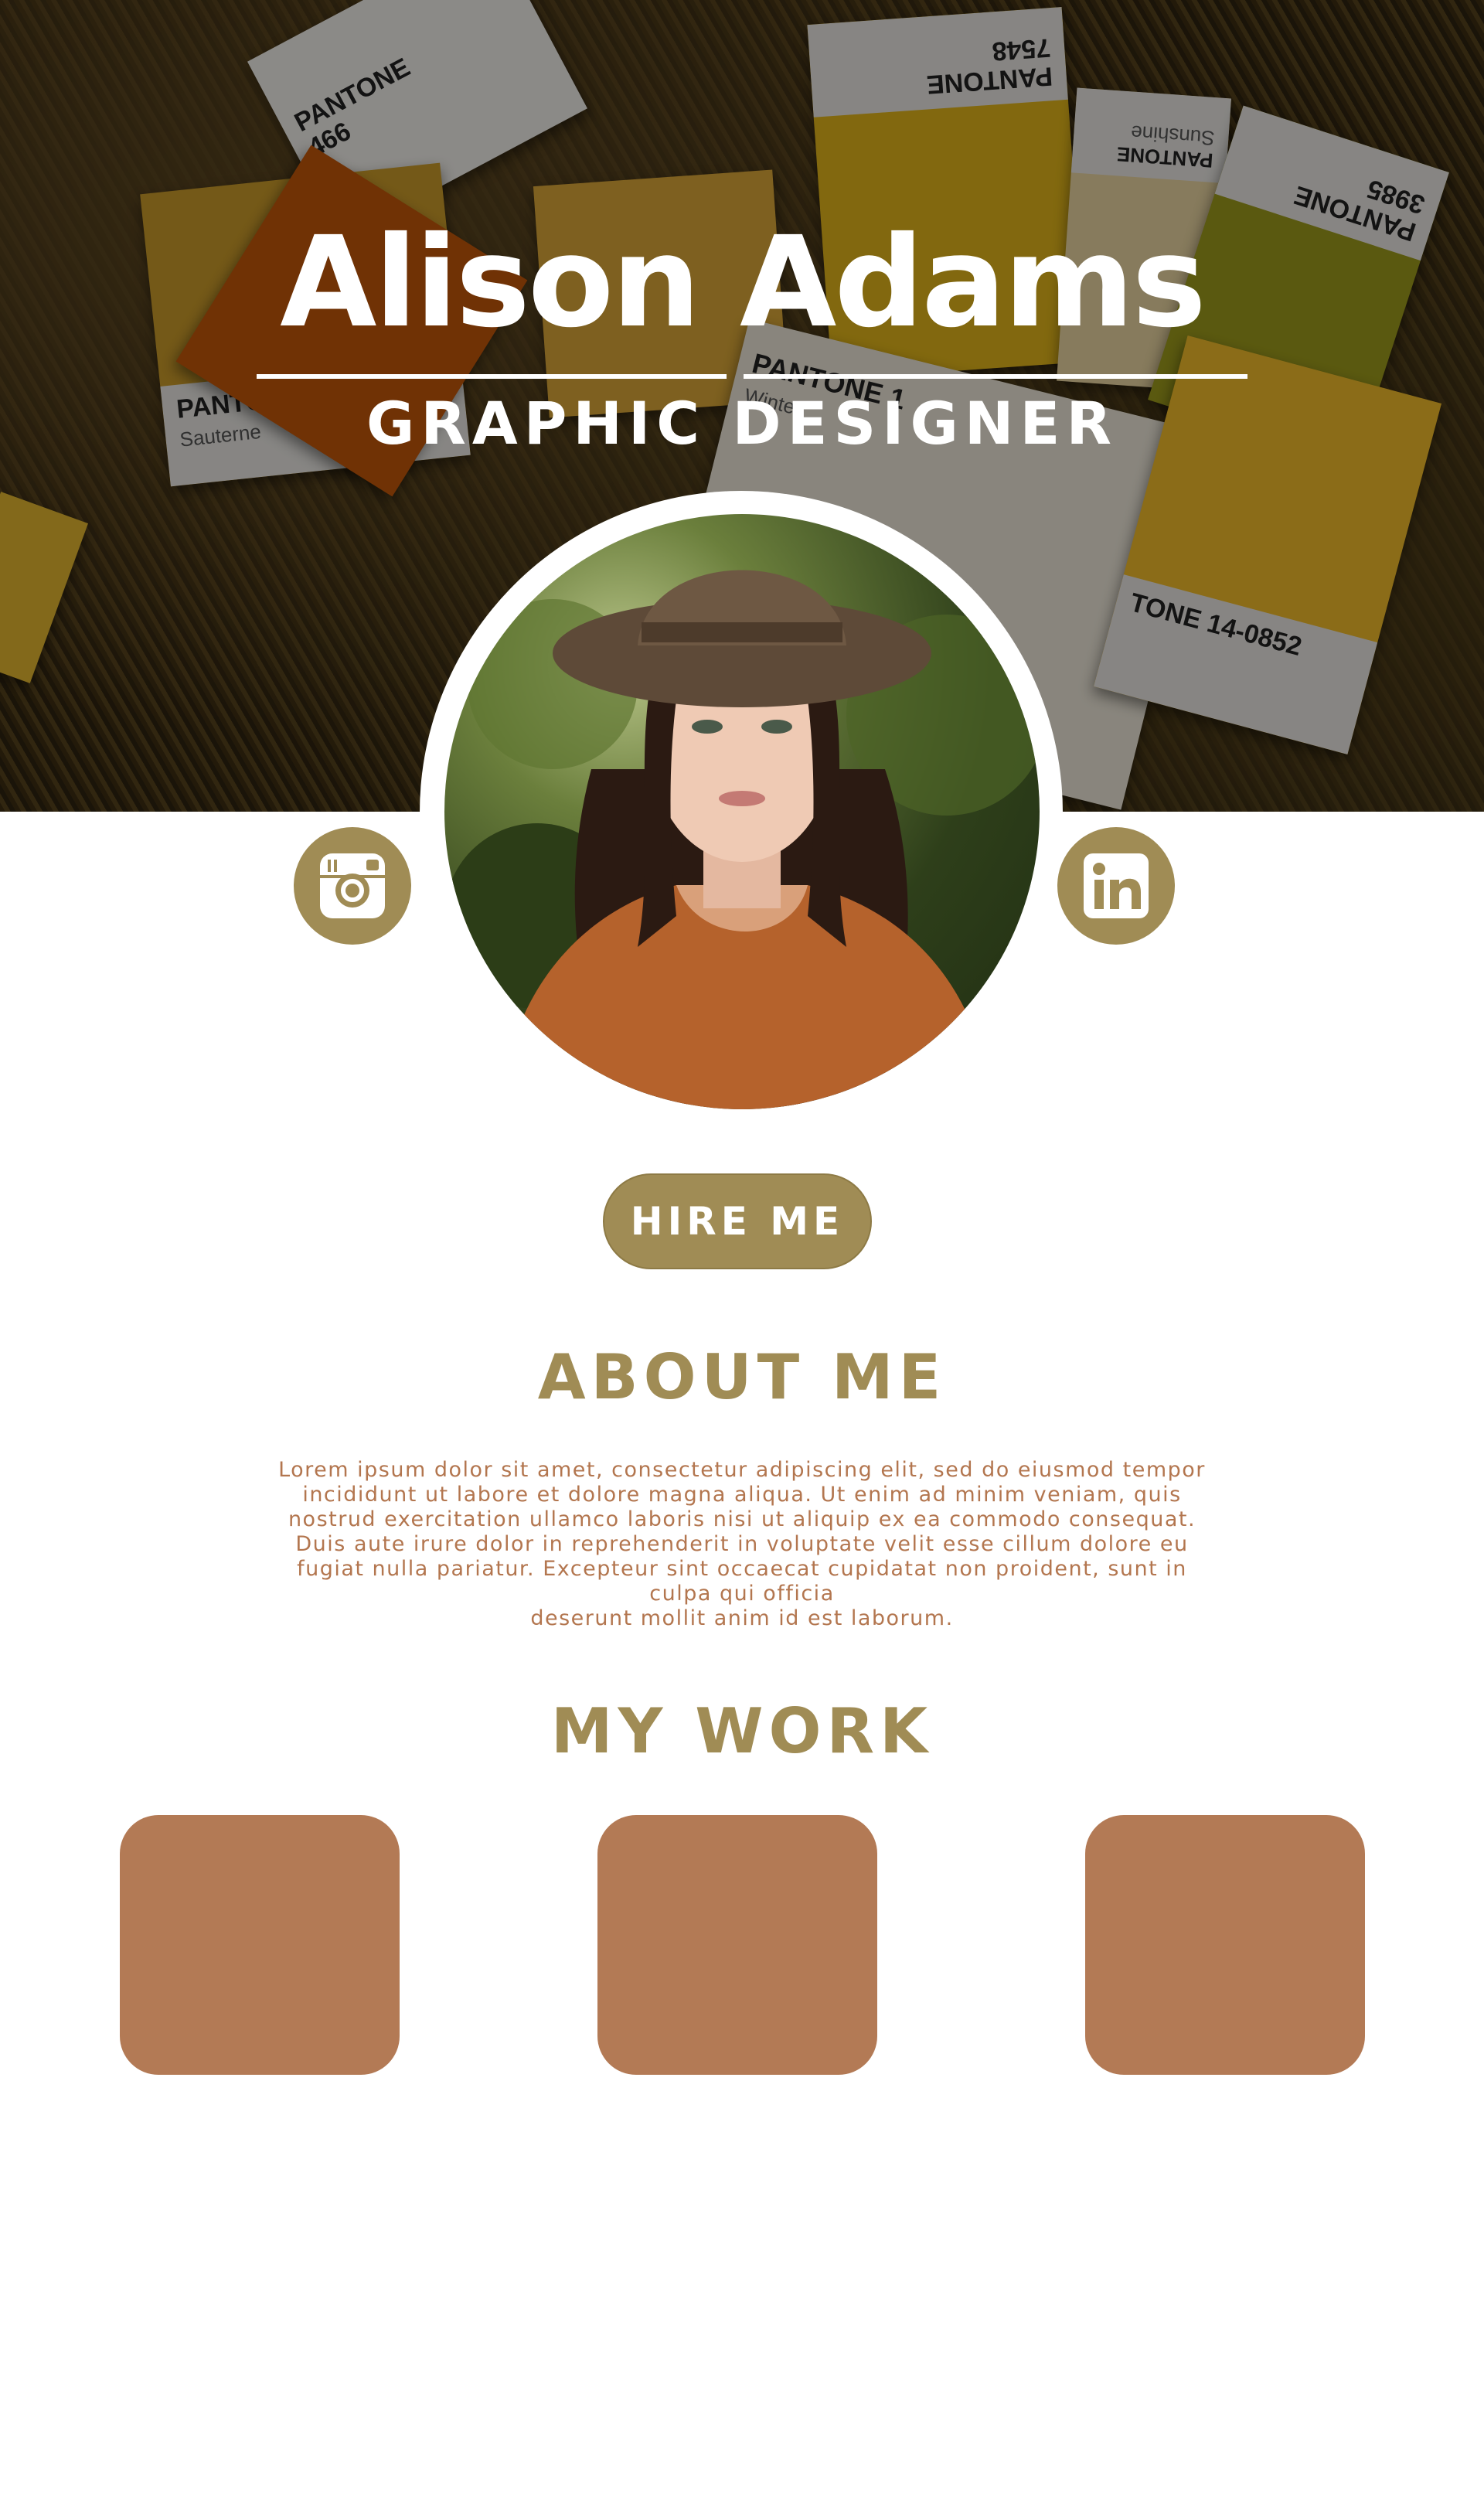  I want to click on hero-divider-right, so click(995, 376).